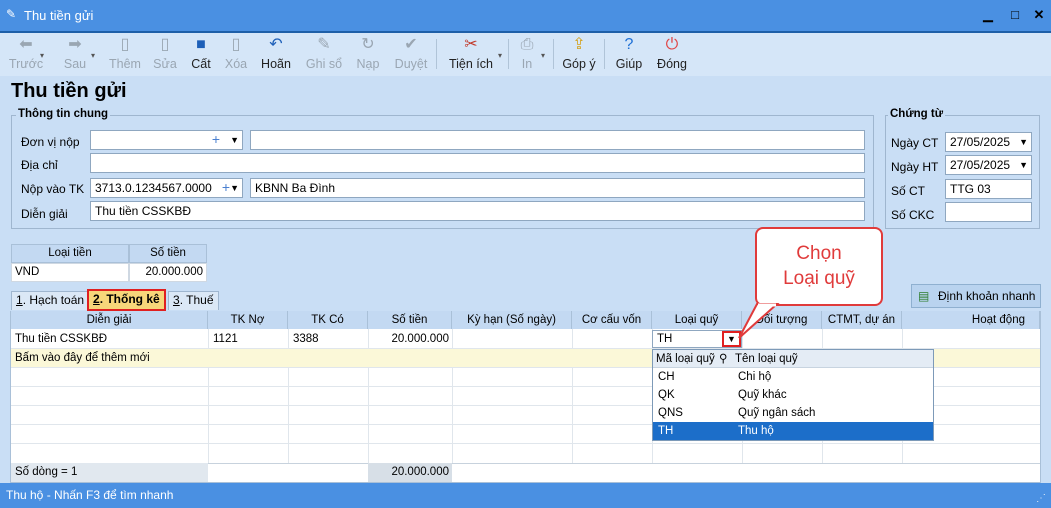 Image resolution: width=1051 pixels, height=508 pixels. I want to click on undo-button: ↶ Hoãn, so click(276, 53).